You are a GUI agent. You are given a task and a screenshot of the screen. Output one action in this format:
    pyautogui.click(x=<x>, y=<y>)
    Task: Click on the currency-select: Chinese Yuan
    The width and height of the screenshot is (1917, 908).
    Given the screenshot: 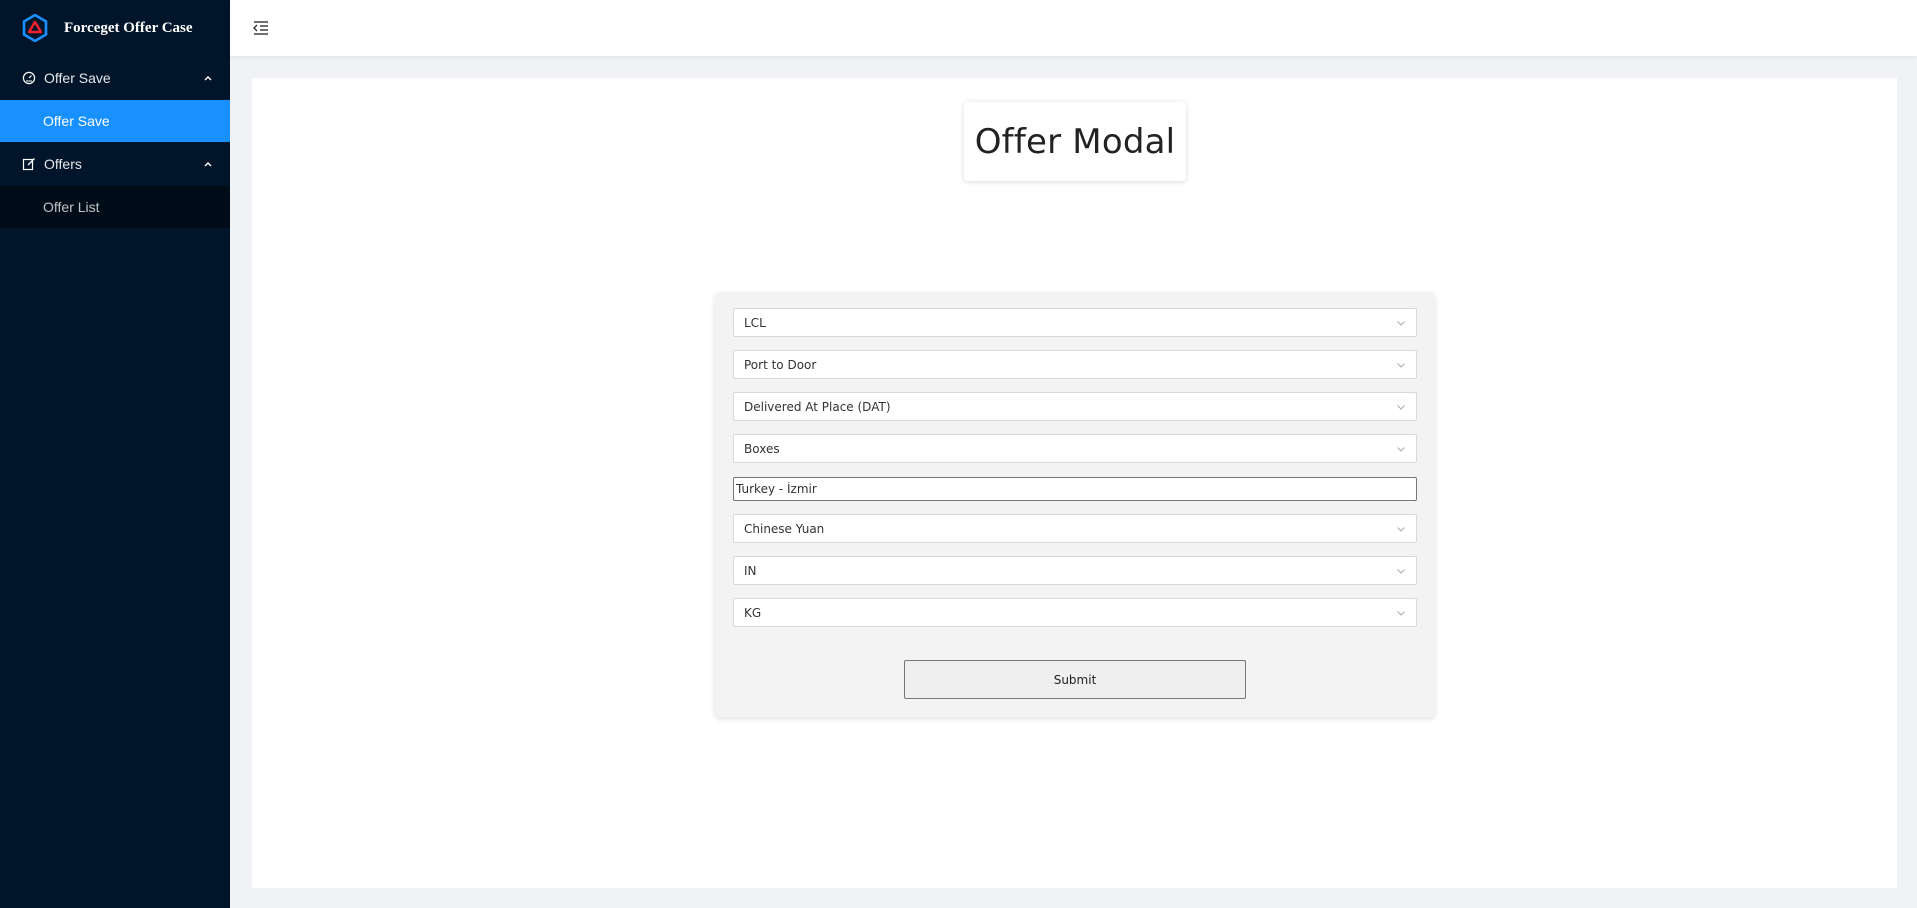 What is the action you would take?
    pyautogui.click(x=1075, y=528)
    